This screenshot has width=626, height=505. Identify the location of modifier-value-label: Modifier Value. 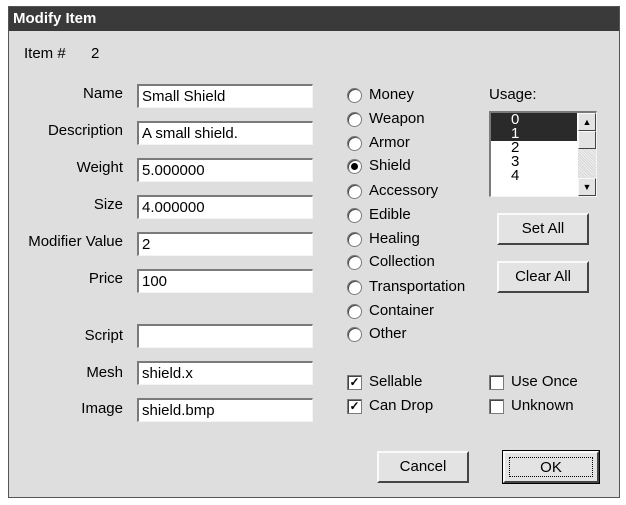
(75, 241).